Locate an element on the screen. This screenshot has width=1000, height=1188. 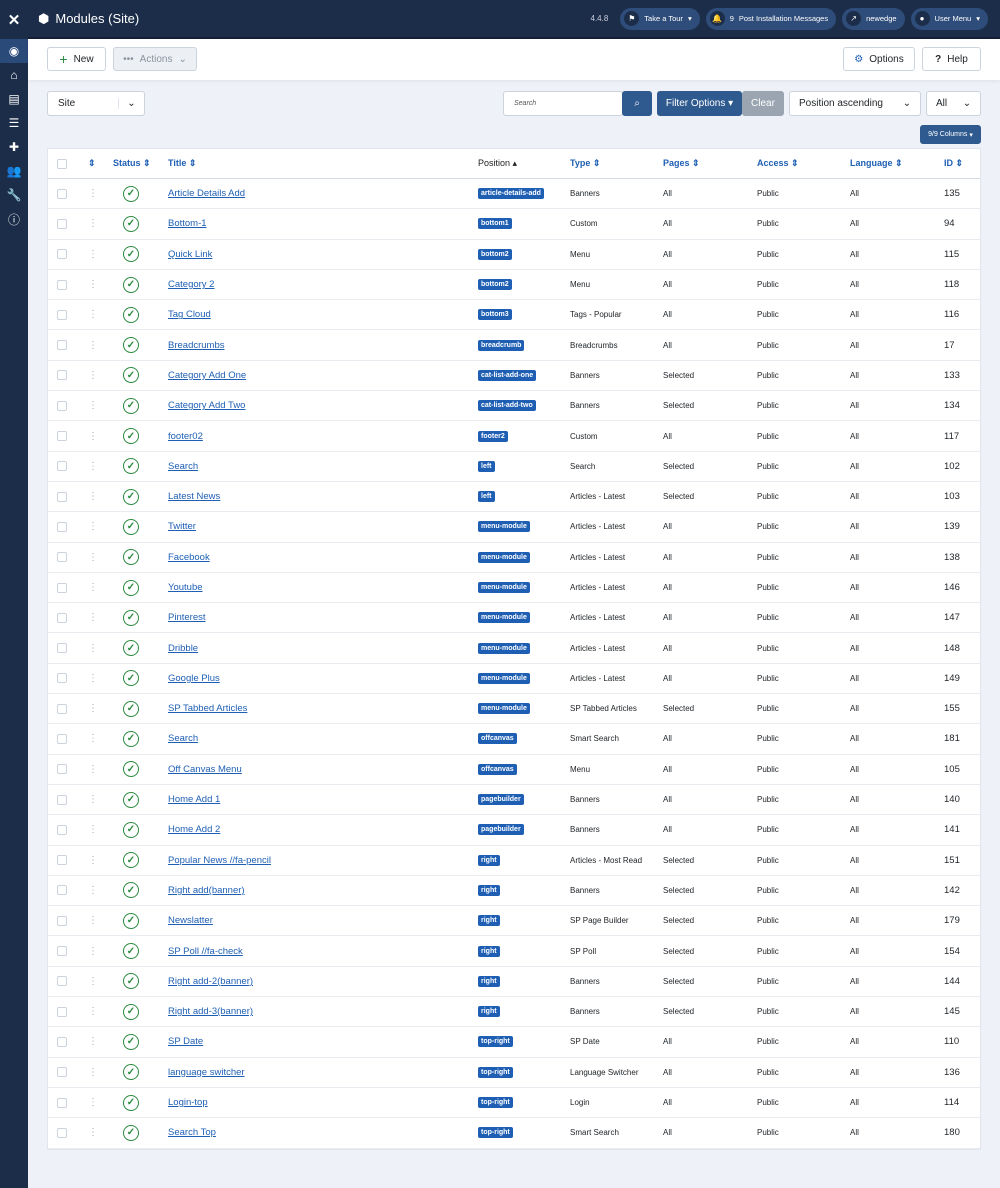
module-title-link: SP Date is located at coordinates (185, 1041).